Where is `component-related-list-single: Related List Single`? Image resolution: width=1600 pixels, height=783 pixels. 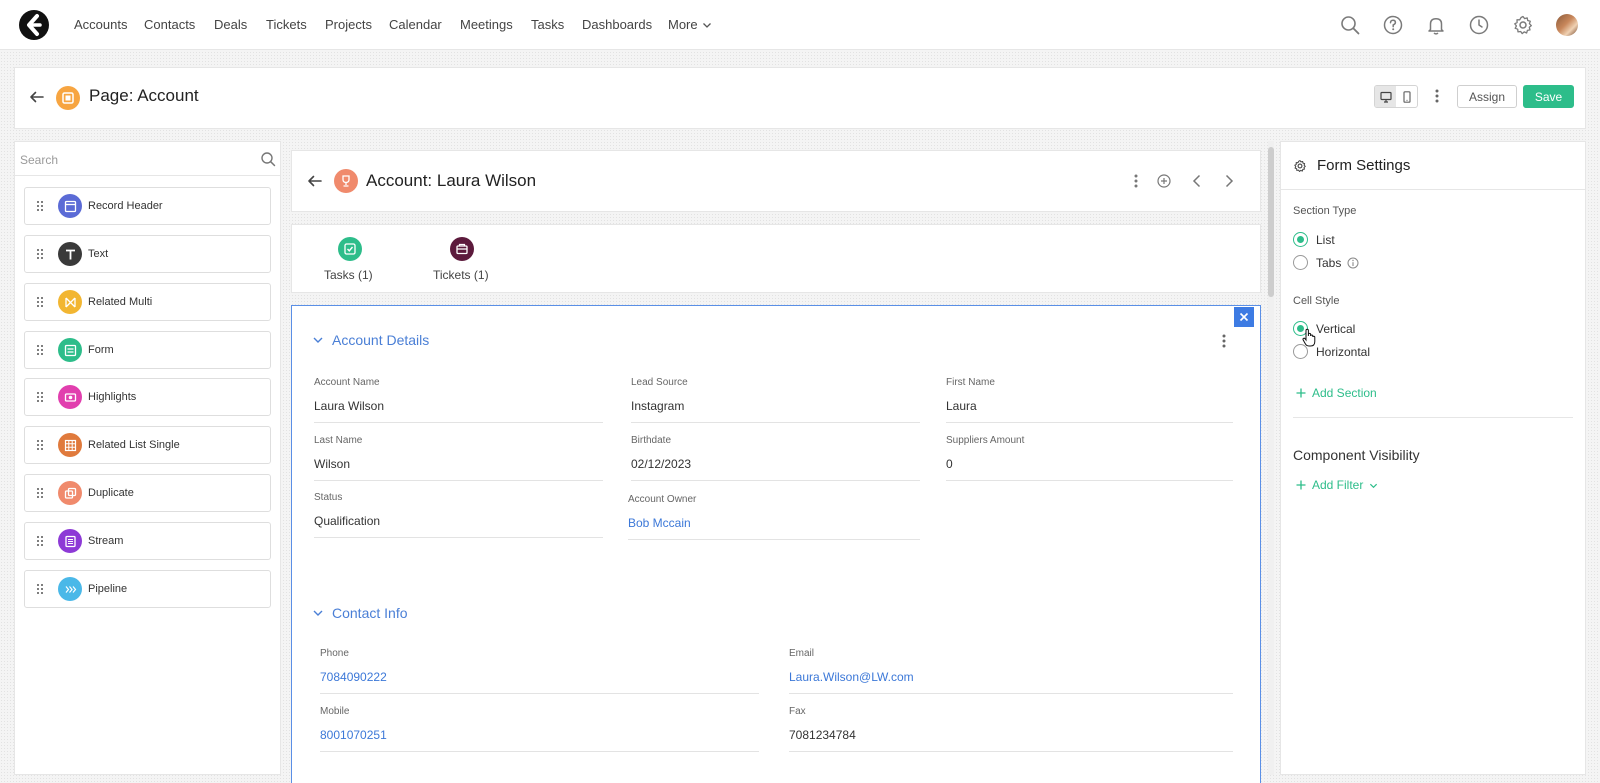
component-related-list-single: Related List Single is located at coordinates (147, 445).